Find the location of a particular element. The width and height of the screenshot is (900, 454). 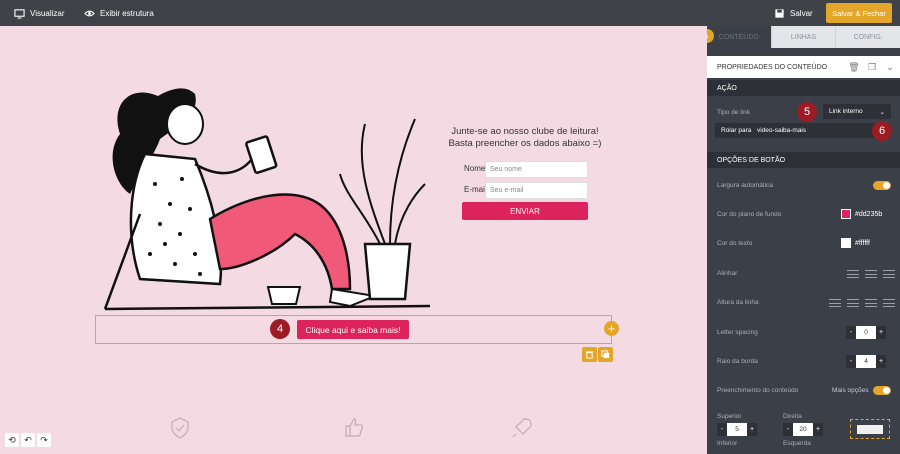

preview-label: Visualizar is located at coordinates (47, 13).